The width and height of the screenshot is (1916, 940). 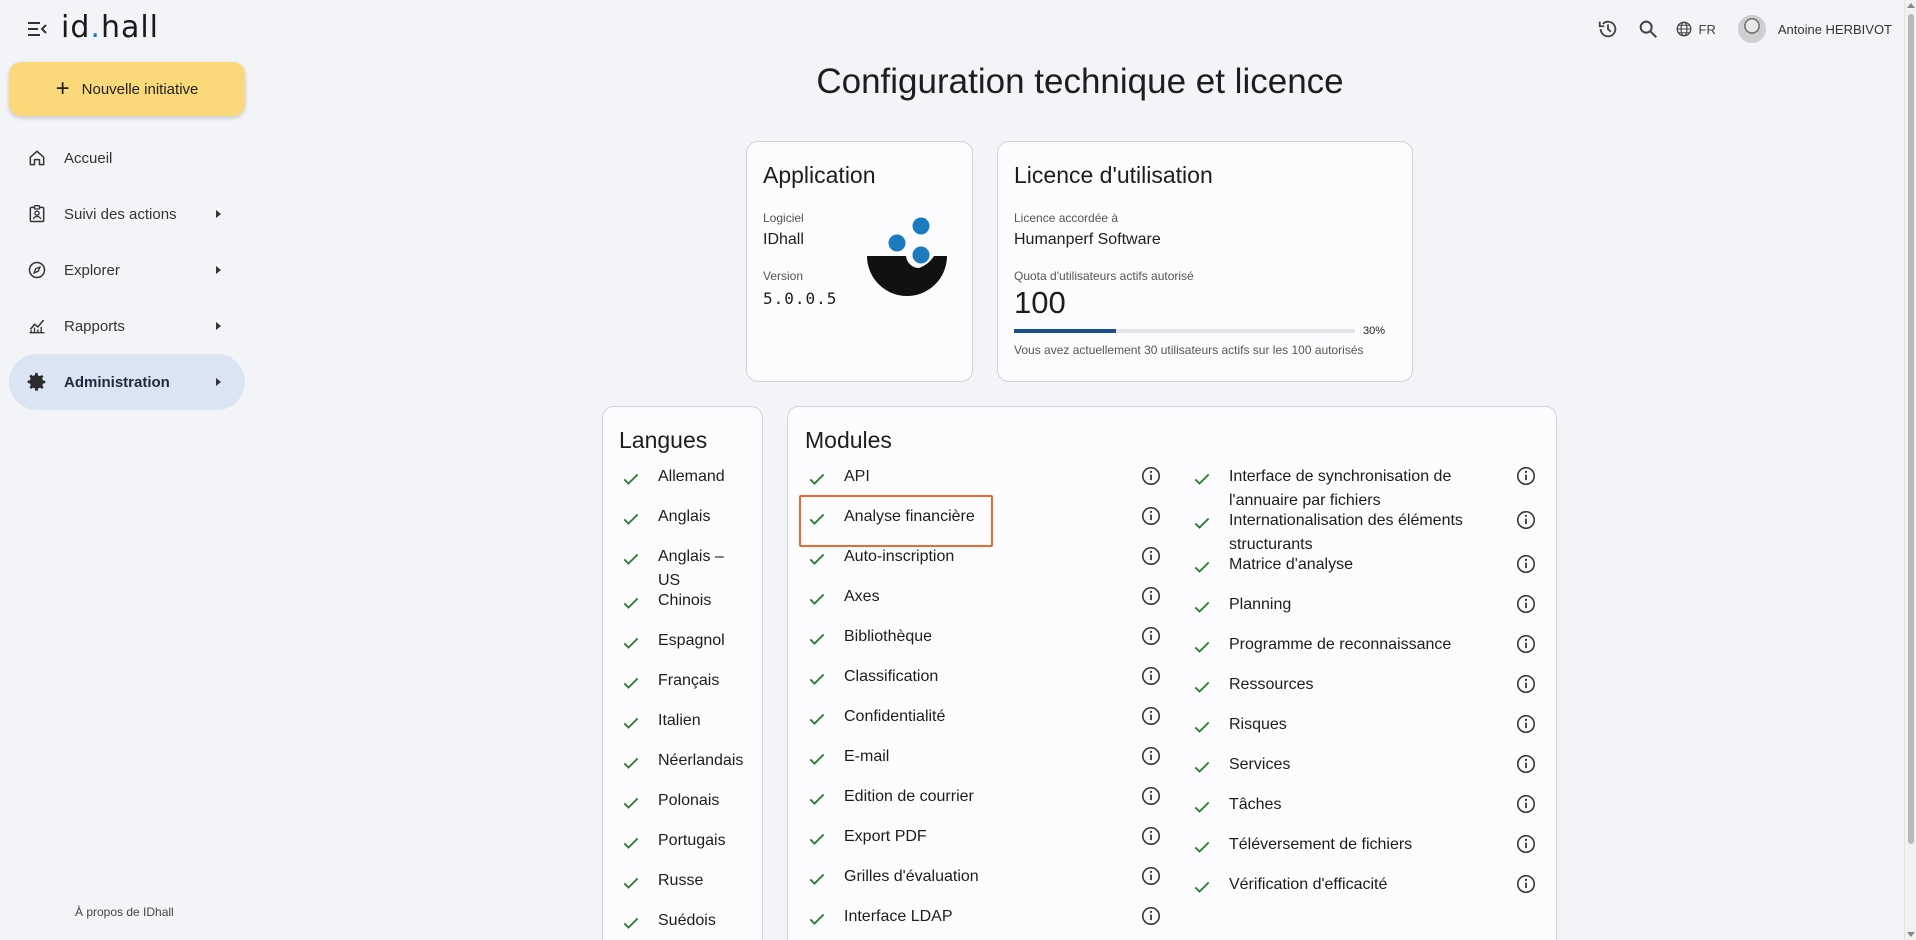 What do you see at coordinates (124, 912) in the screenshot?
I see `about-link: À propos de IDhall` at bounding box center [124, 912].